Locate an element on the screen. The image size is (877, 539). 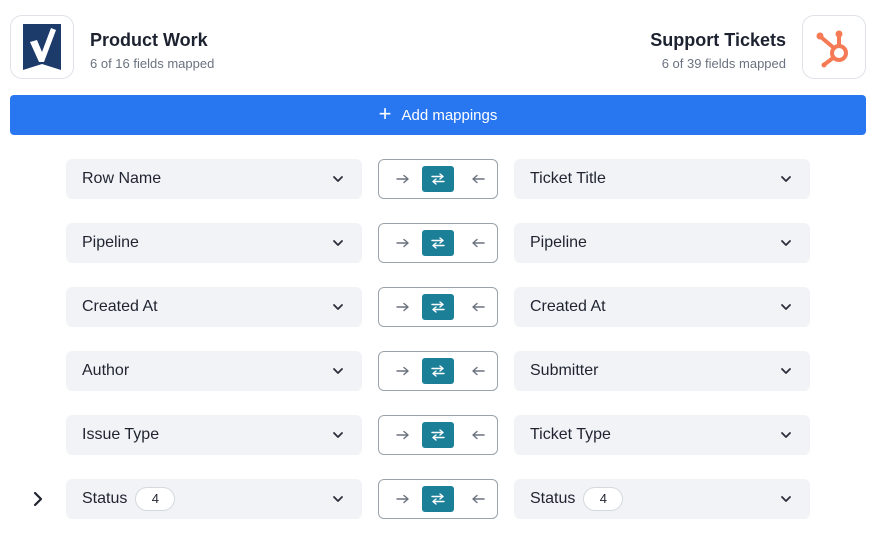
right-field-label: Submitter is located at coordinates (564, 370).